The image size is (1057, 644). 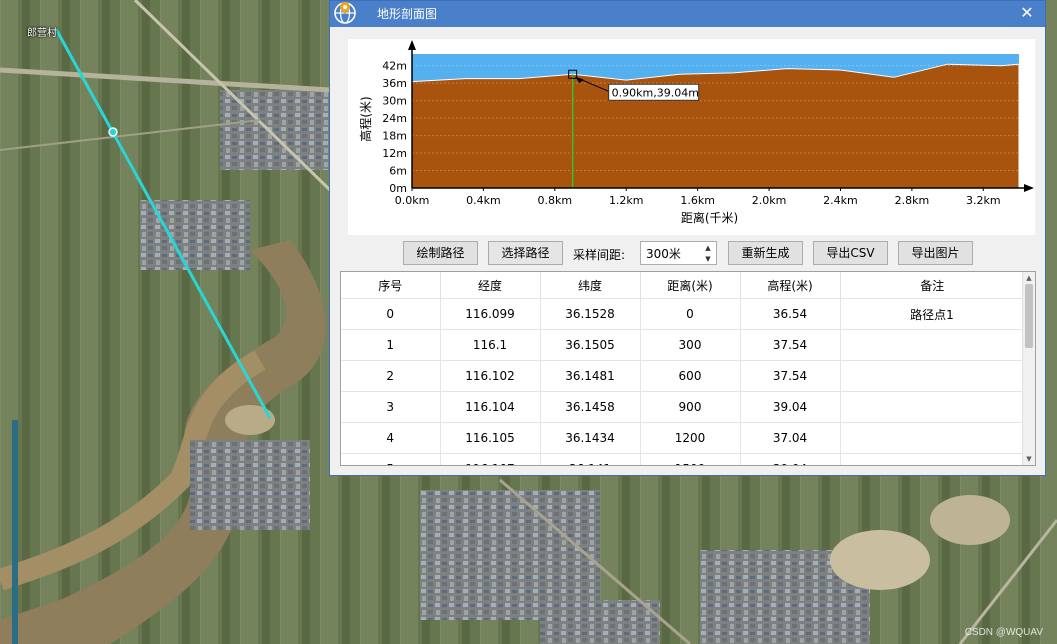 I want to click on dialog-title: 地形剖面图, so click(x=407, y=14).